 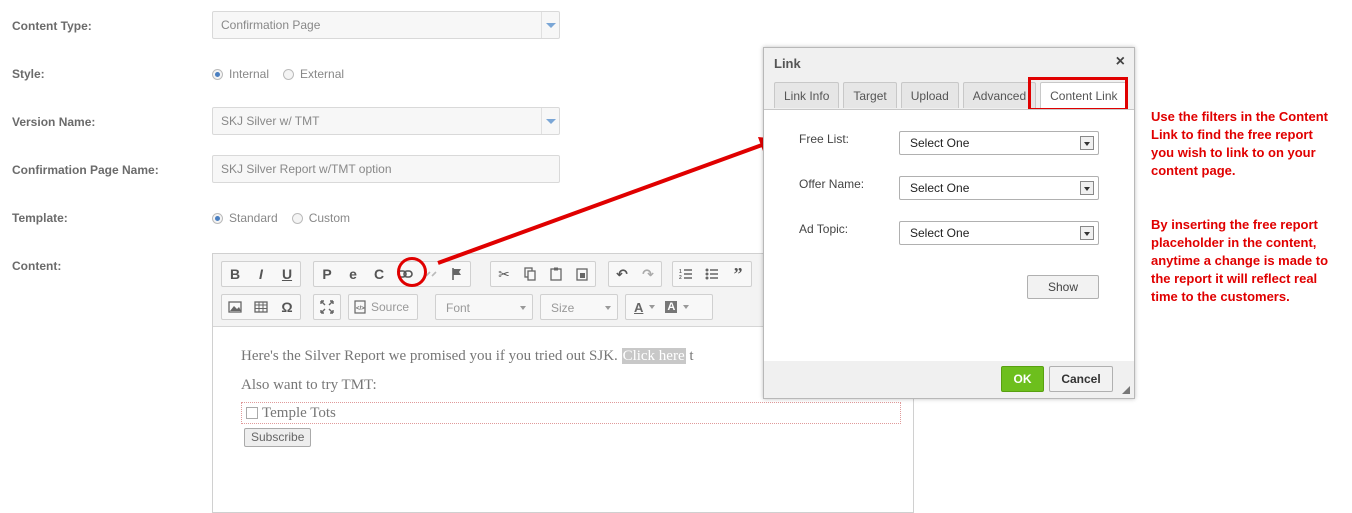 I want to click on special-char-button: Ω, so click(x=287, y=307).